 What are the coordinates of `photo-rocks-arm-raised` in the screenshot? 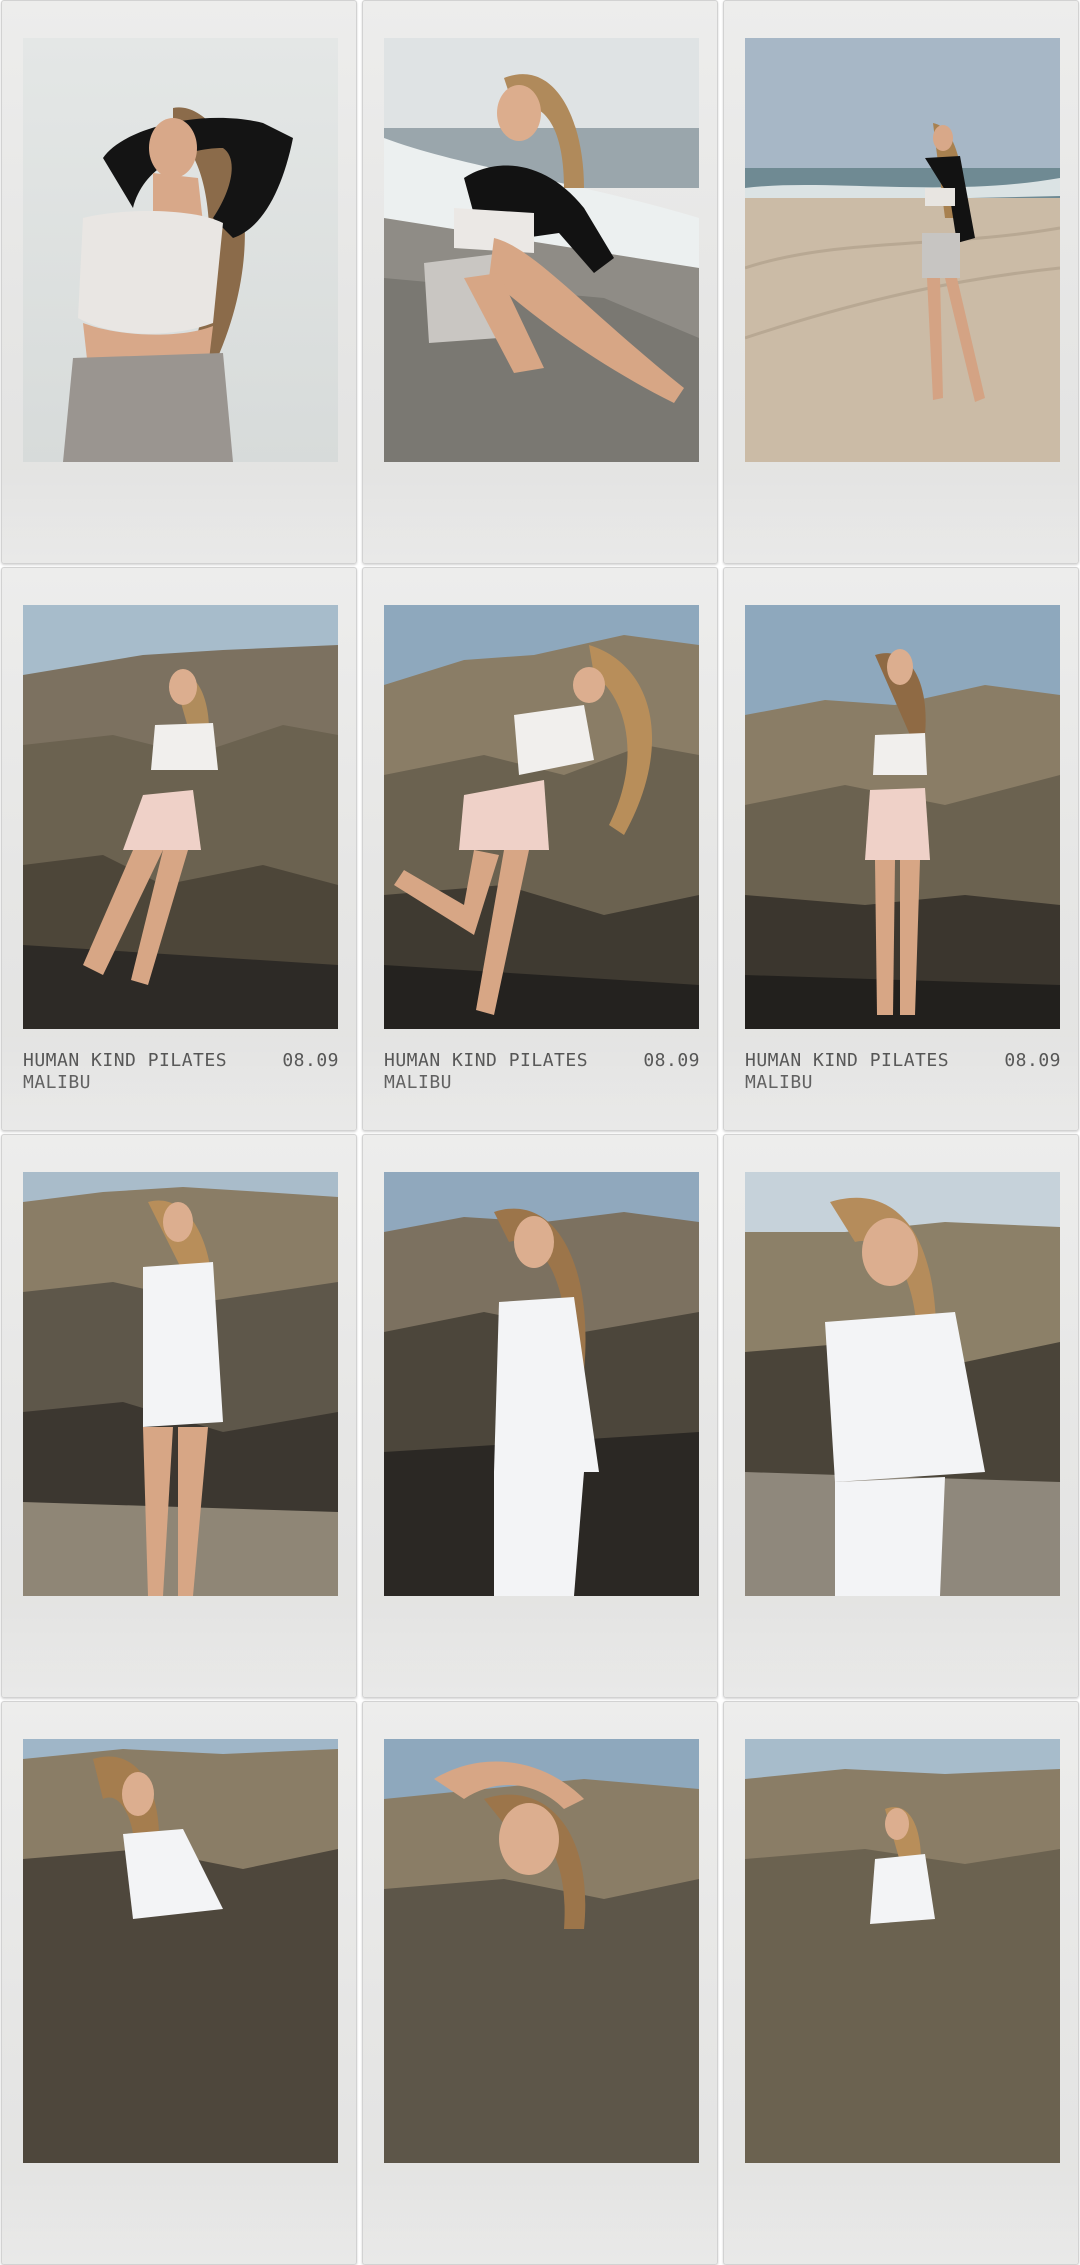 It's located at (541, 1951).